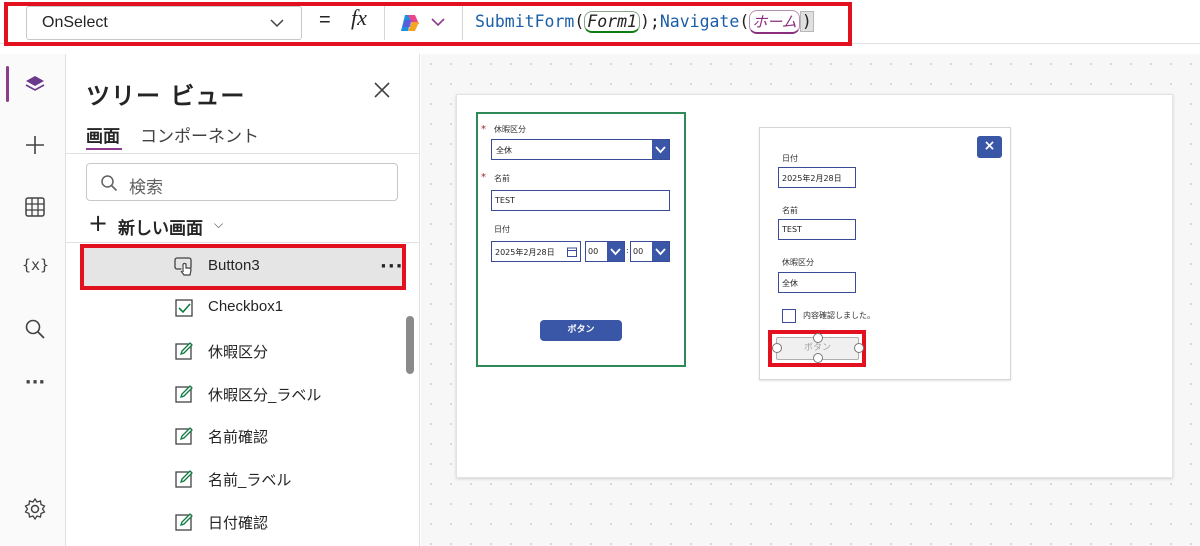 The image size is (1200, 546). What do you see at coordinates (104, 149) in the screenshot?
I see `tab-active-underline` at bounding box center [104, 149].